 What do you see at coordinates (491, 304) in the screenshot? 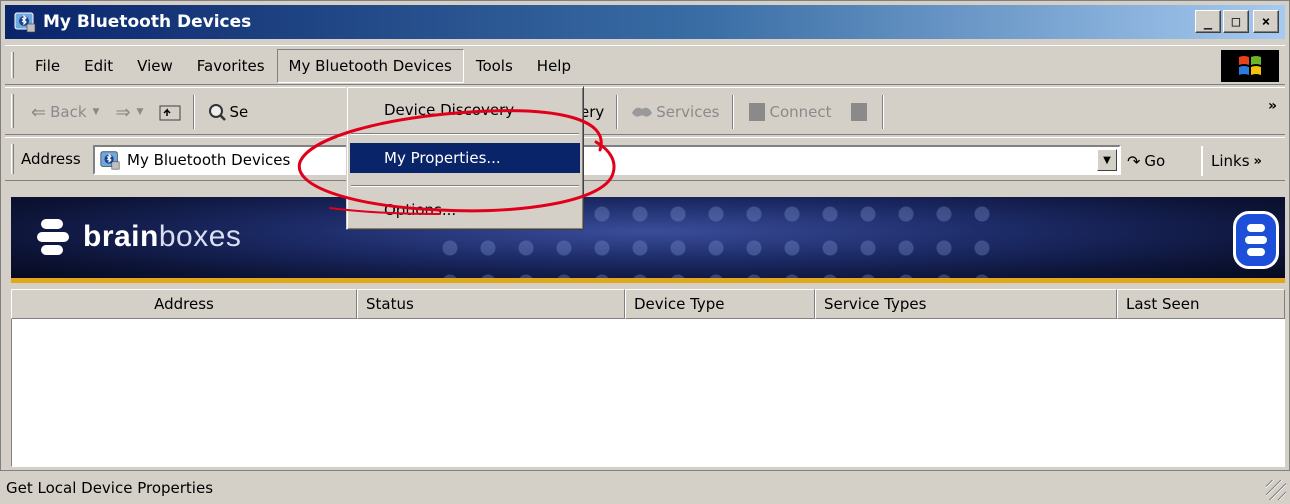
I see `column-status: Status` at bounding box center [491, 304].